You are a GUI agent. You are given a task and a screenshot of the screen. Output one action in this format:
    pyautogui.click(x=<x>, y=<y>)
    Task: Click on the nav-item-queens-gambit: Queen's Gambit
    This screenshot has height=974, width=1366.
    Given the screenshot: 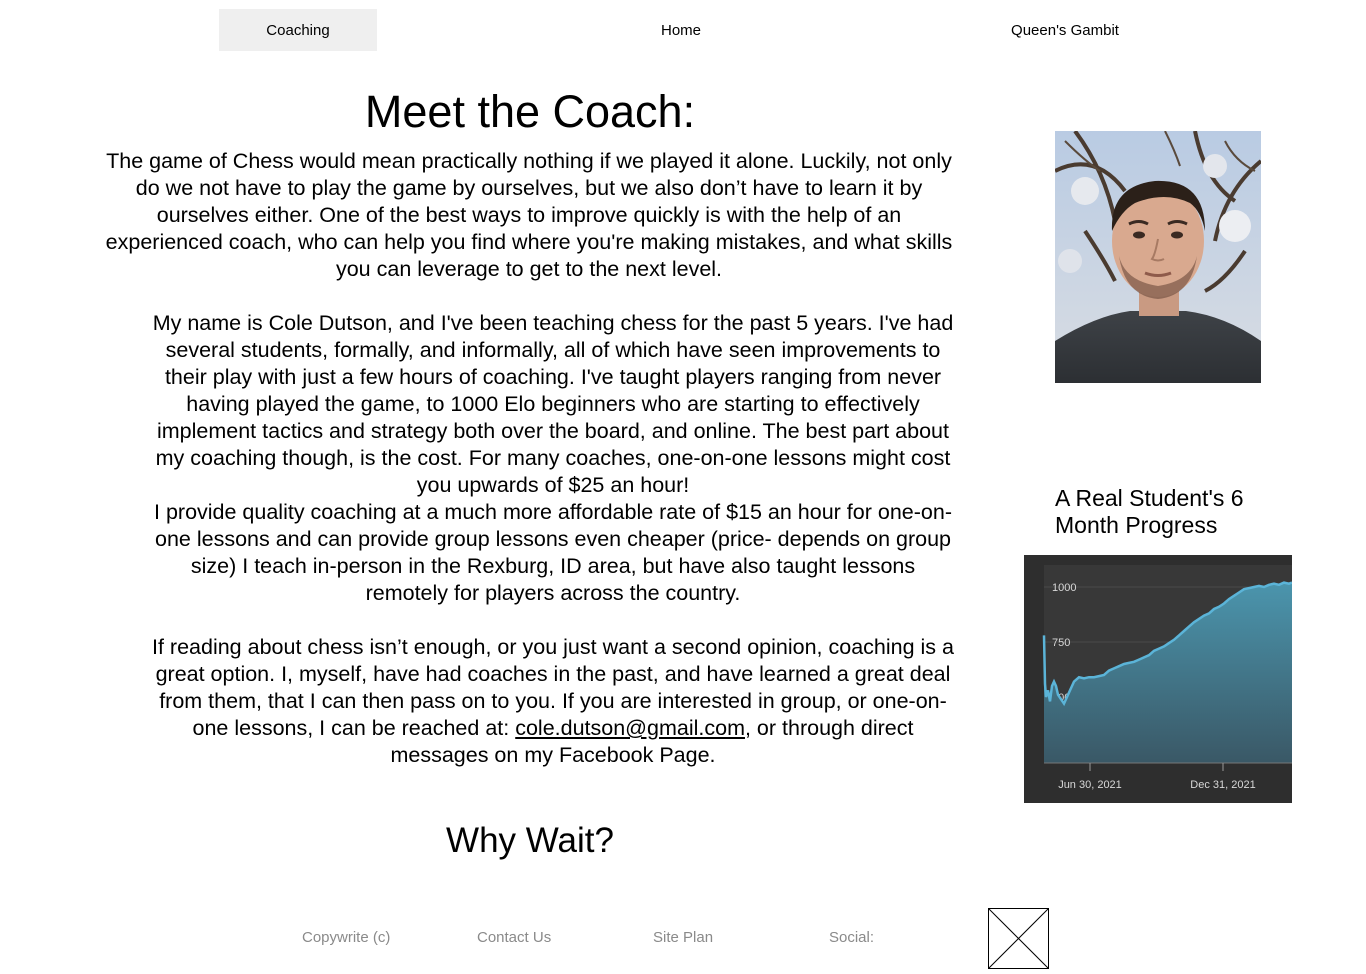 What is the action you would take?
    pyautogui.click(x=1065, y=30)
    